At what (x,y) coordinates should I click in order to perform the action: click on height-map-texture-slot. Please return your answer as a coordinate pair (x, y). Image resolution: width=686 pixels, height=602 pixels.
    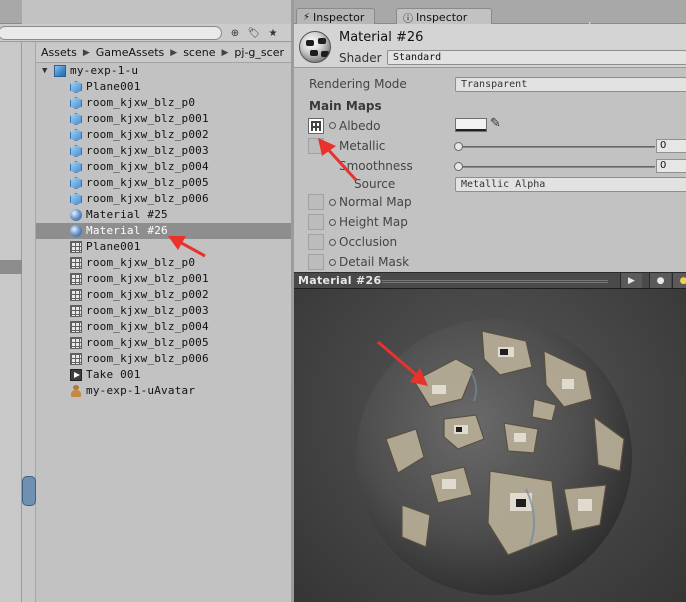
    Looking at the image, I should click on (316, 222).